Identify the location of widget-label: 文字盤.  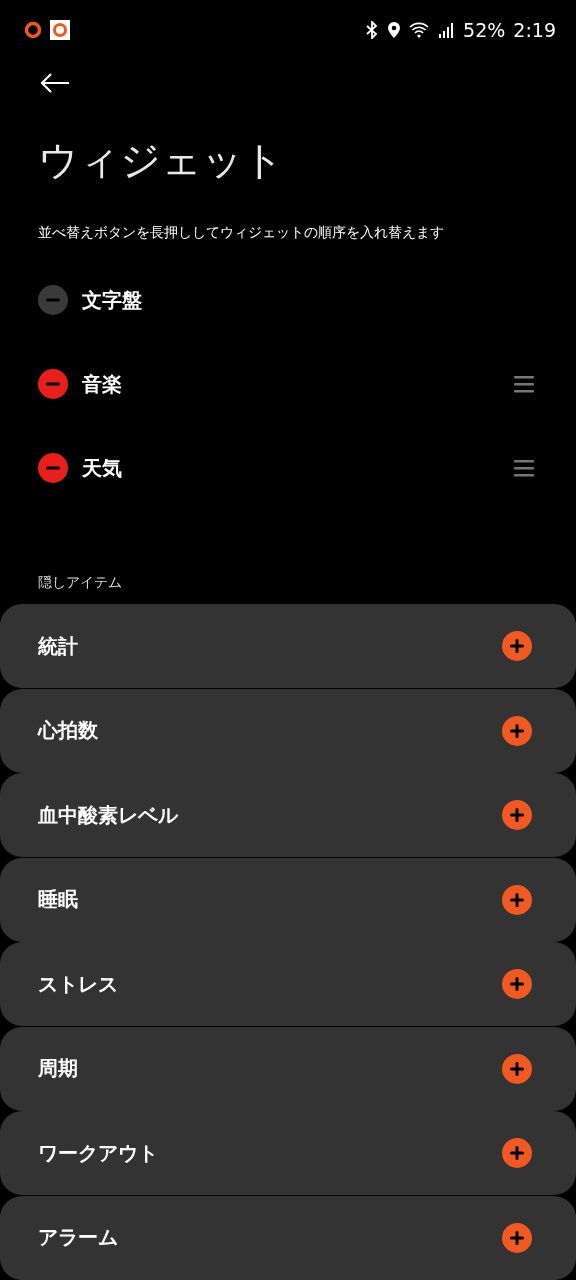
(112, 300).